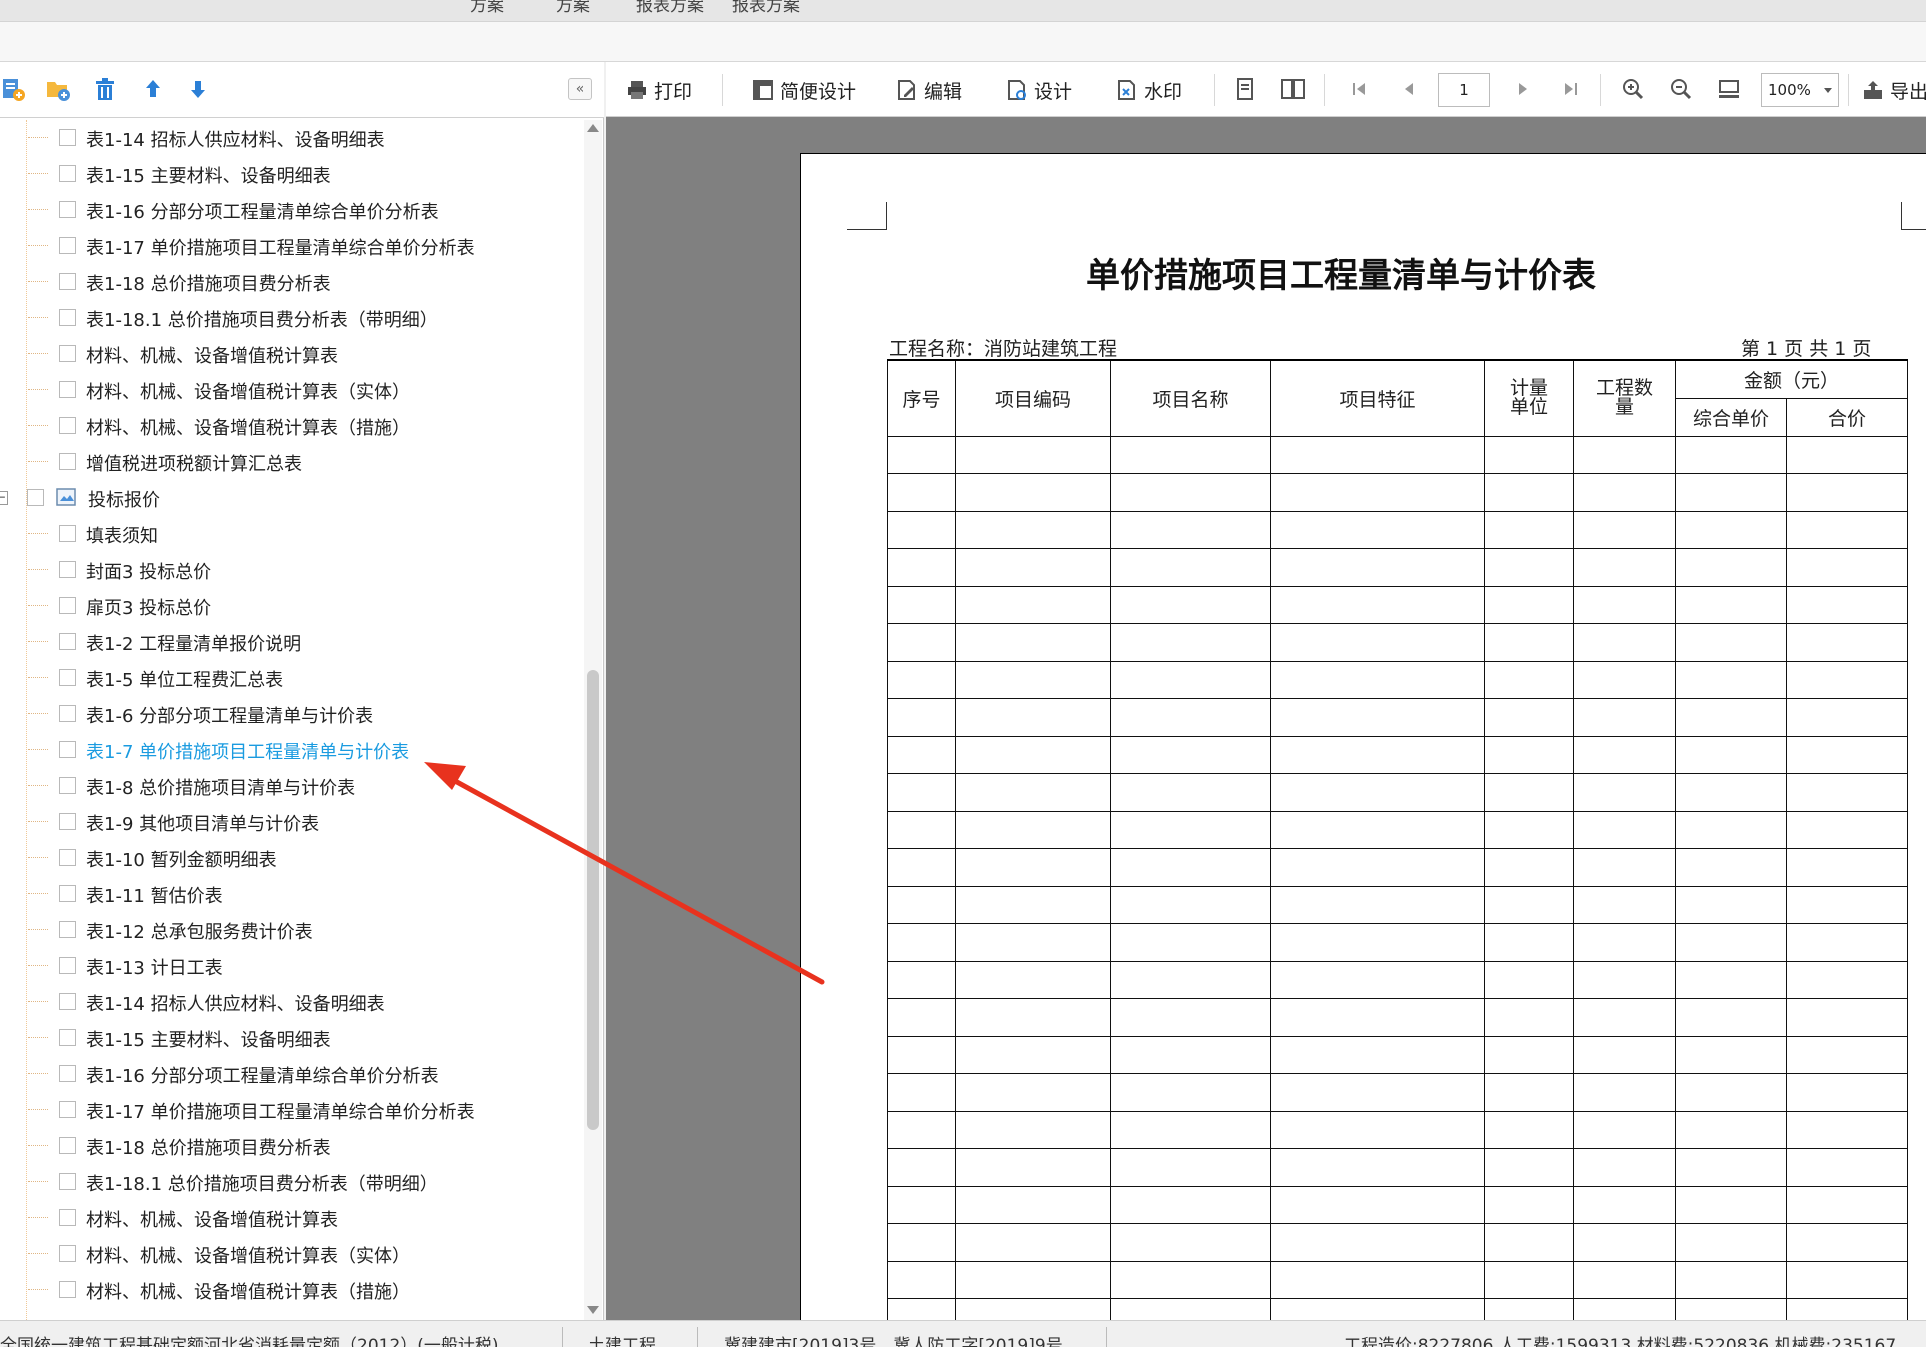 The image size is (1926, 1347). Describe the element at coordinates (1039, 90) in the screenshot. I see `design-button: 设计` at that location.